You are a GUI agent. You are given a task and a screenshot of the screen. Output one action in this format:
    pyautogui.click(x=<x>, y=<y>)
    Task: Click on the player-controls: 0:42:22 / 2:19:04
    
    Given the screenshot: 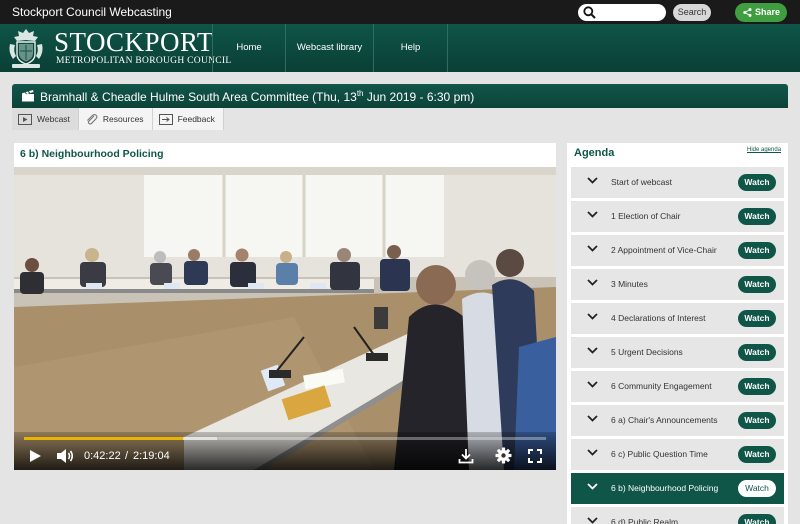 What is the action you would take?
    pyautogui.click(x=285, y=451)
    